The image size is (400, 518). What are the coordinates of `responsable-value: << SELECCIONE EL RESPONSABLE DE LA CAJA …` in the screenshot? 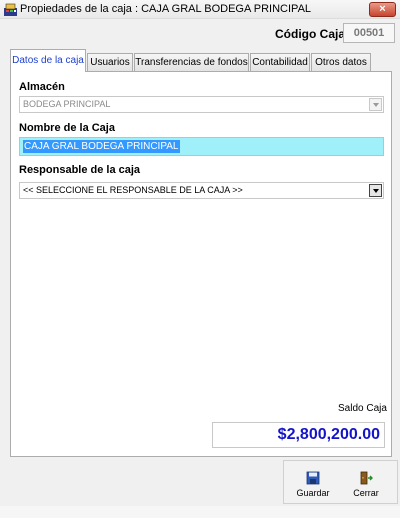 It's located at (133, 190).